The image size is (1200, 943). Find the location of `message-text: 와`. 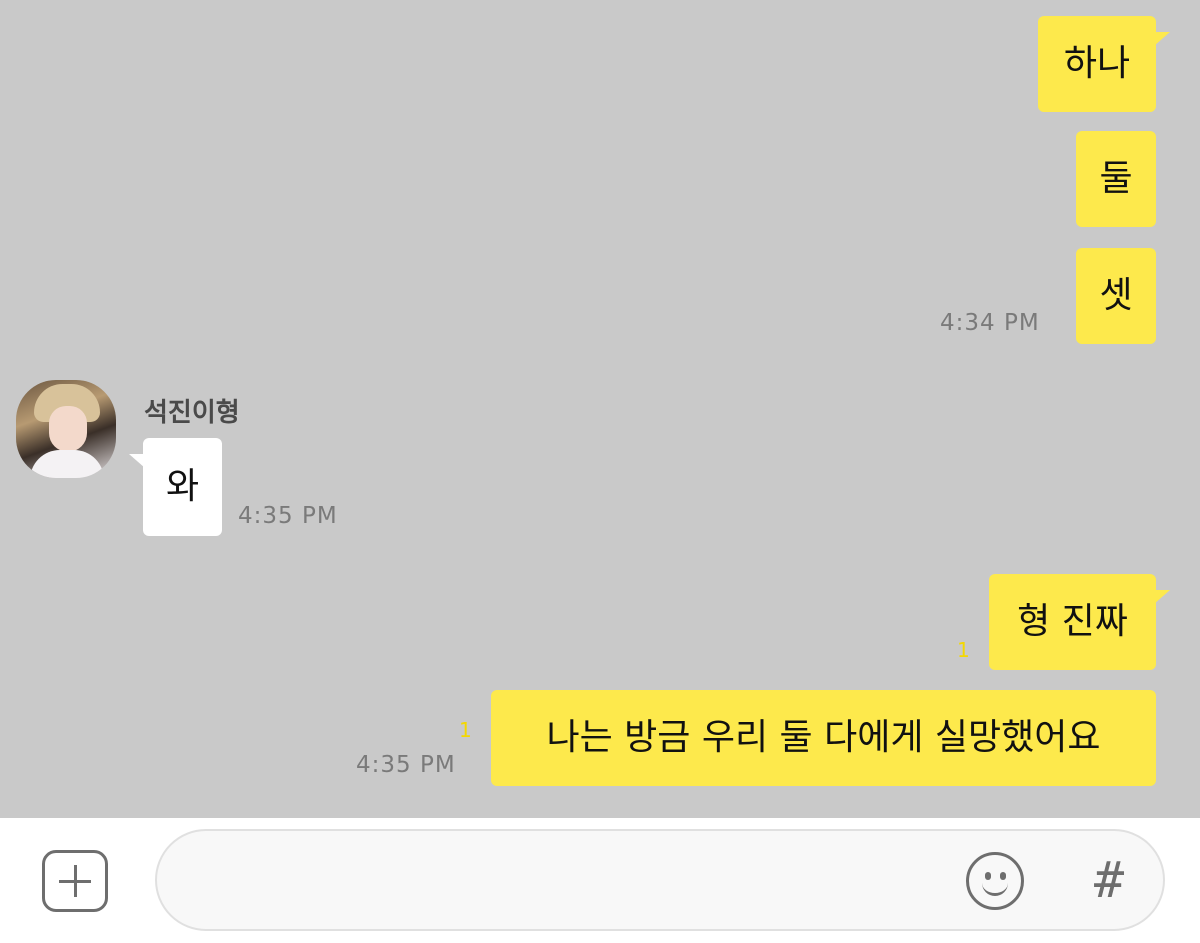

message-text: 와 is located at coordinates (182, 486).